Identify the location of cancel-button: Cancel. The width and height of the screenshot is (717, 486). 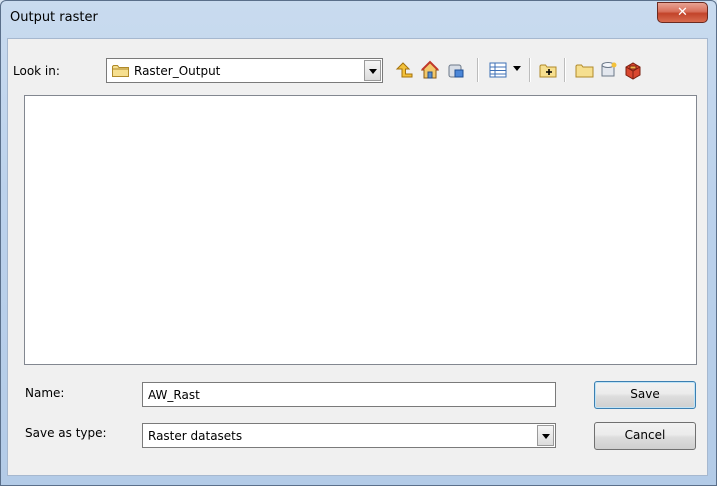
(645, 436).